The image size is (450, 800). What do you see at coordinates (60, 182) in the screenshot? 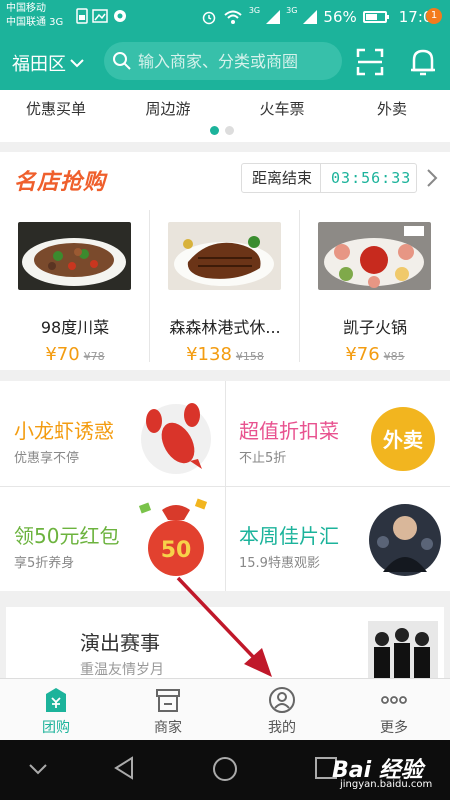
I see `famous-store-title: 名店抢购` at bounding box center [60, 182].